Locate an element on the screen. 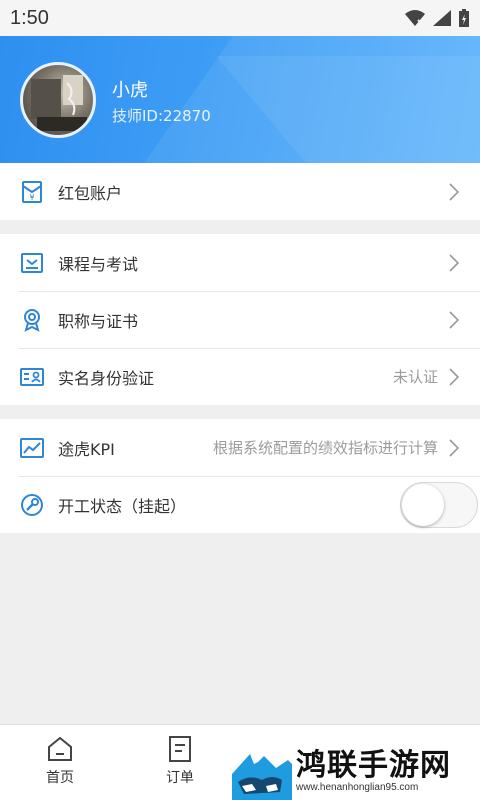 The height and width of the screenshot is (800, 480). home-icon is located at coordinates (60, 748).